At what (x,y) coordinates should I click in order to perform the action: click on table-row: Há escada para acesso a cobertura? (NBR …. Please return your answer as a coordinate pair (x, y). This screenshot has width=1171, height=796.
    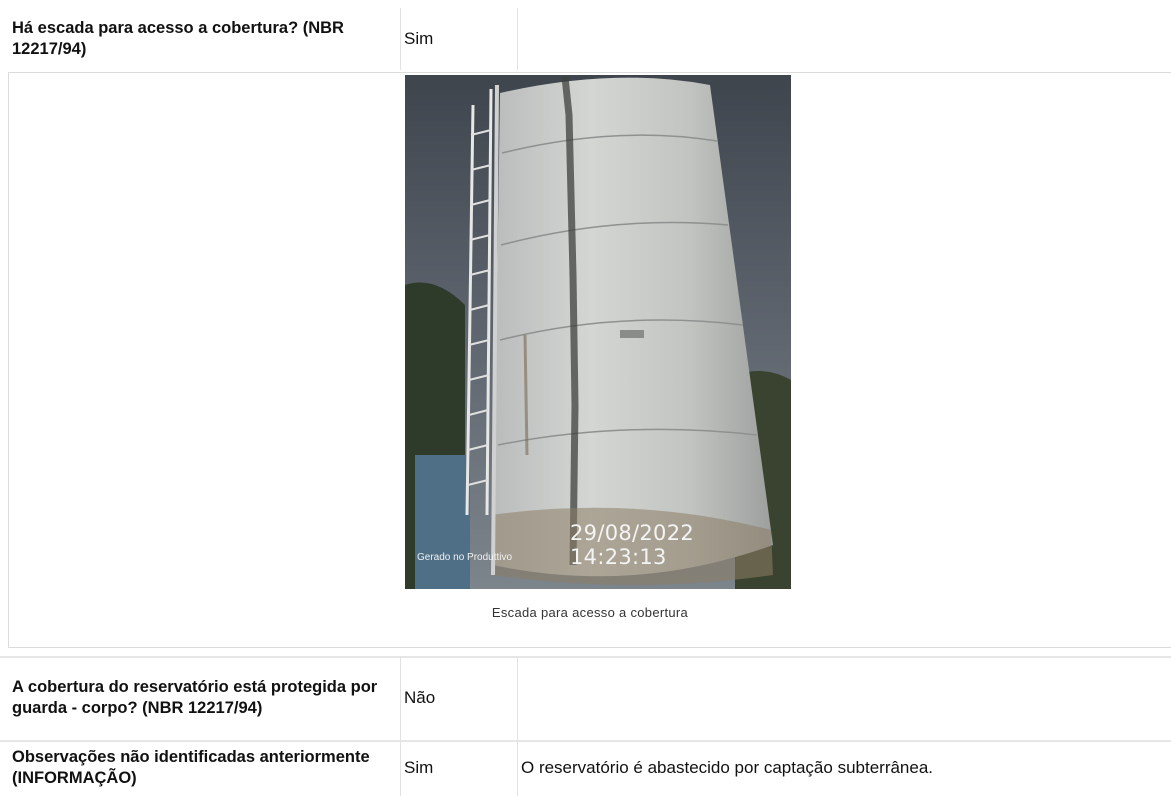
    Looking at the image, I should click on (585, 39).